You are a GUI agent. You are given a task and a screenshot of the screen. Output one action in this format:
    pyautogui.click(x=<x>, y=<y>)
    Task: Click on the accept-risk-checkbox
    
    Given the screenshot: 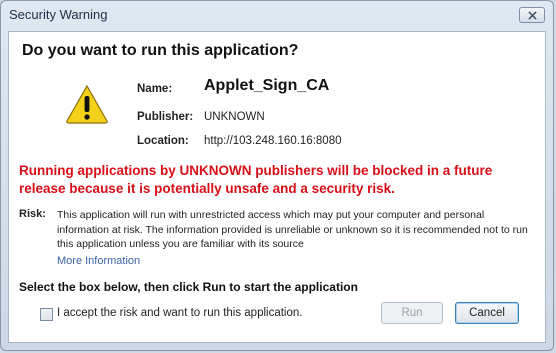 What is the action you would take?
    pyautogui.click(x=46, y=314)
    